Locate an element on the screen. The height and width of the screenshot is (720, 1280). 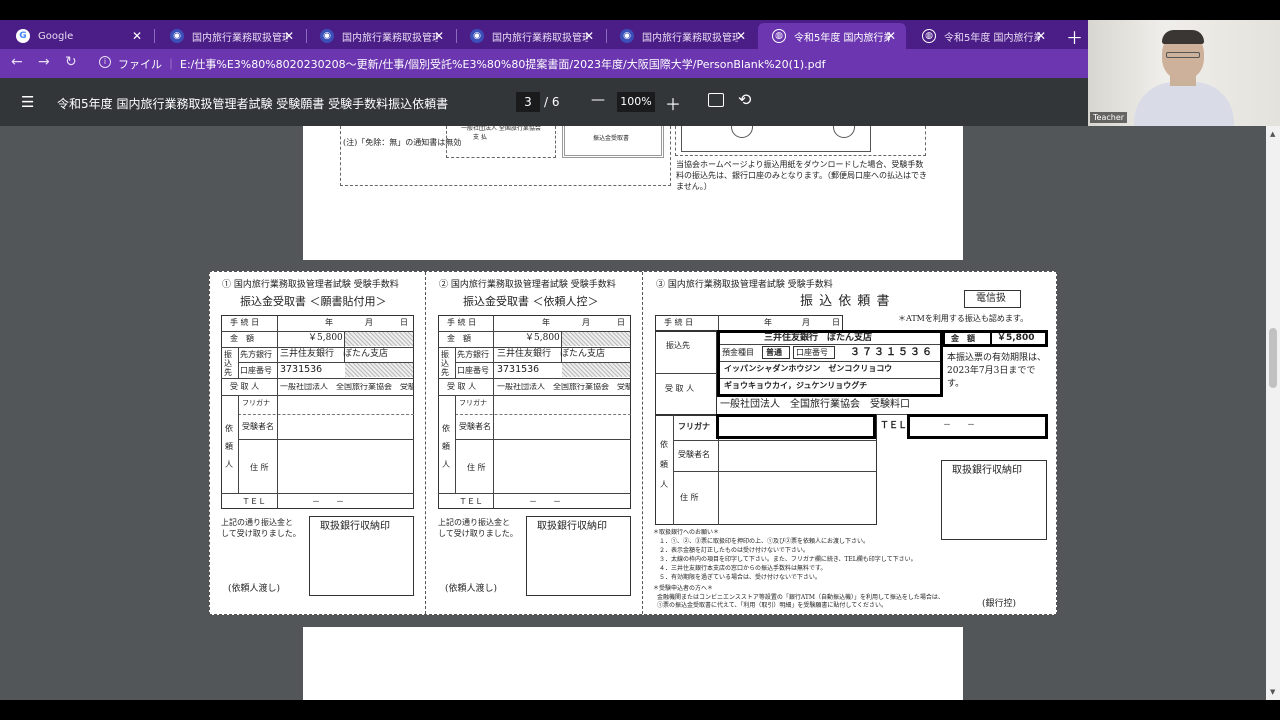
menu-icon: ☰ is located at coordinates (27, 102).